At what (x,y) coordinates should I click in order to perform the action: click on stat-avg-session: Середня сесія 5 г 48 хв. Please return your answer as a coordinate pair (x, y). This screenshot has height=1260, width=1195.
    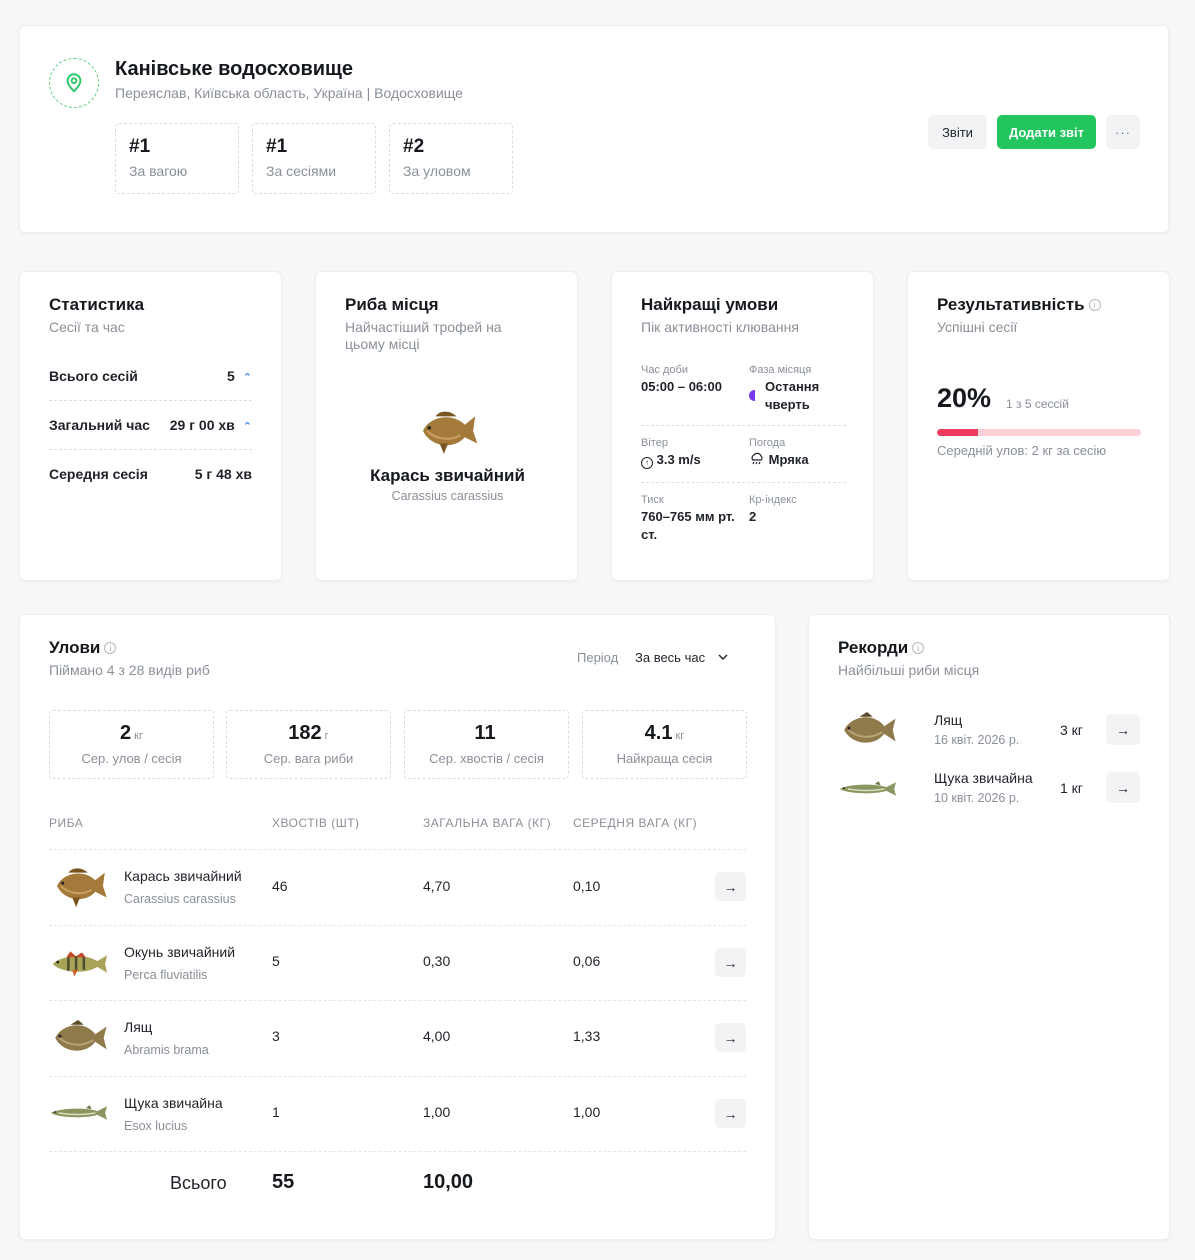
    Looking at the image, I should click on (150, 474).